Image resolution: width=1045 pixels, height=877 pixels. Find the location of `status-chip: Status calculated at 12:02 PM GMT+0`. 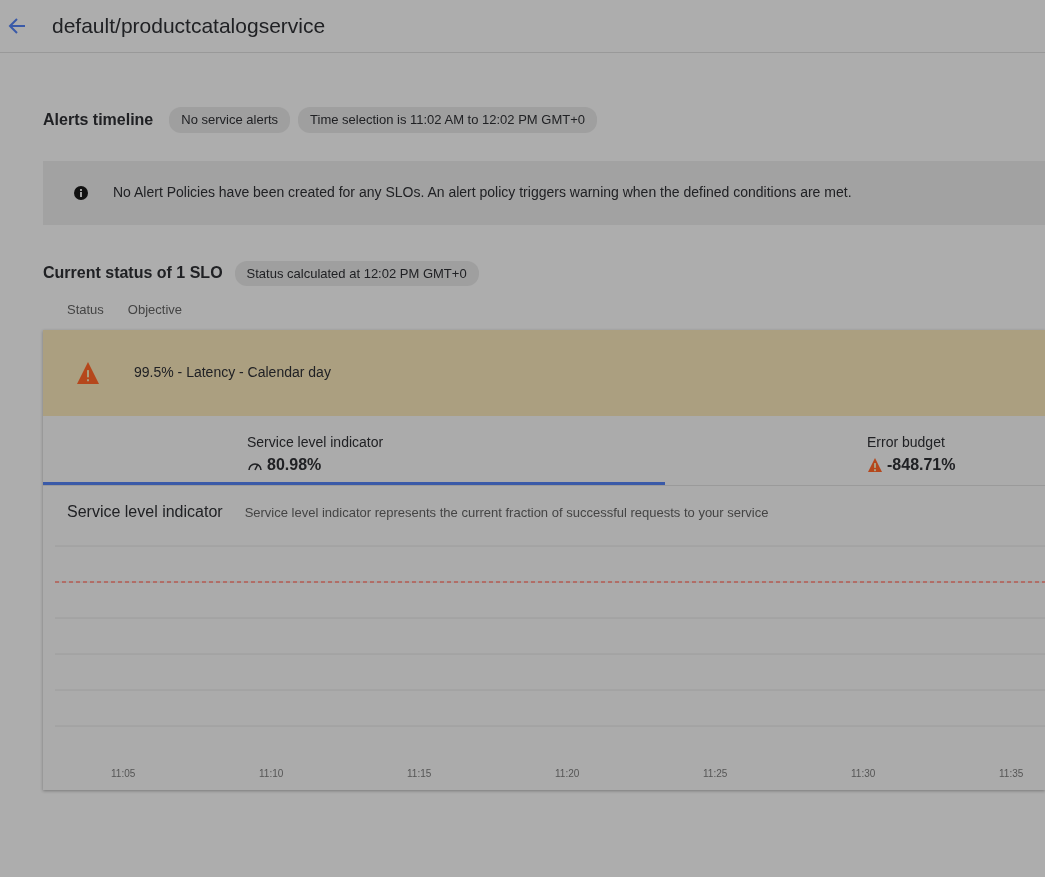

status-chip: Status calculated at 12:02 PM GMT+0 is located at coordinates (356, 273).